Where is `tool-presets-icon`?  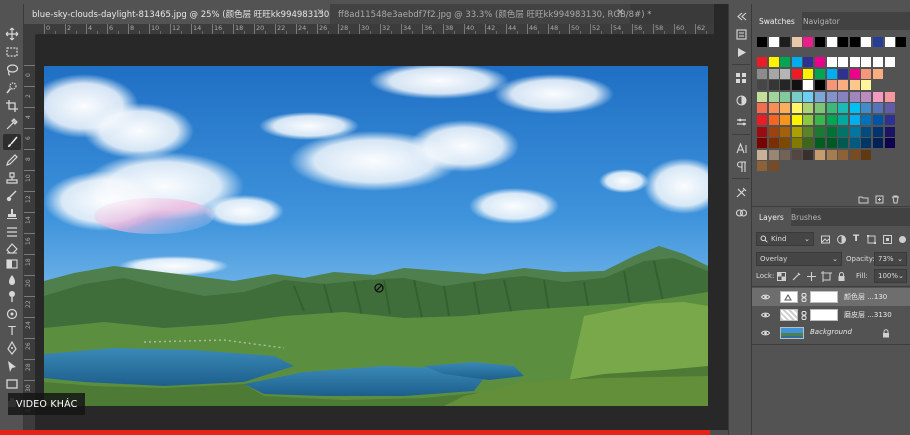 tool-presets-icon is located at coordinates (741, 192).